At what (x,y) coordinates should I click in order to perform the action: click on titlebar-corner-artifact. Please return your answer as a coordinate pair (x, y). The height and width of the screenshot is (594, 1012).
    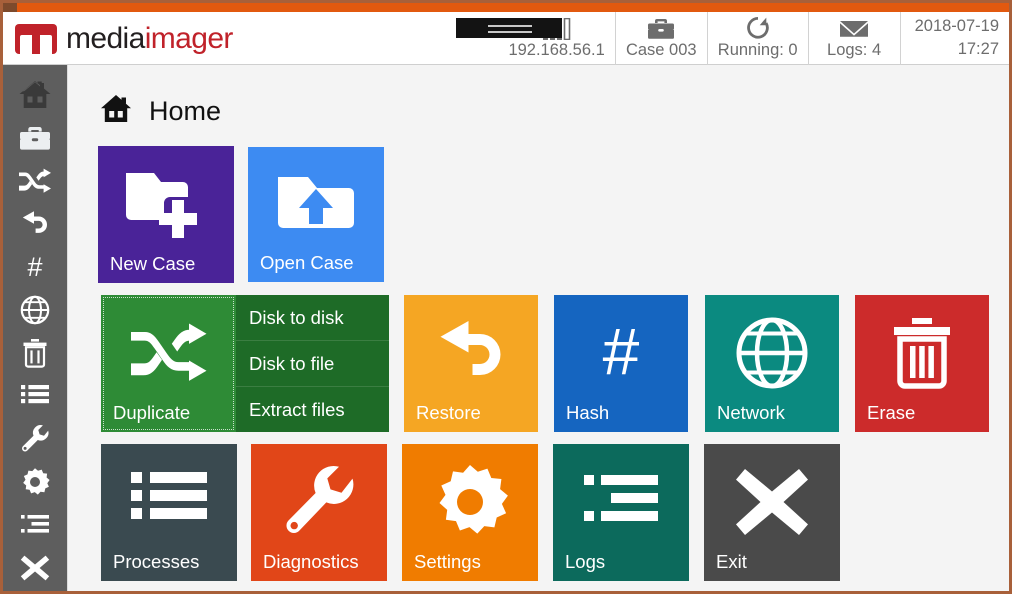
    Looking at the image, I should click on (10, 7).